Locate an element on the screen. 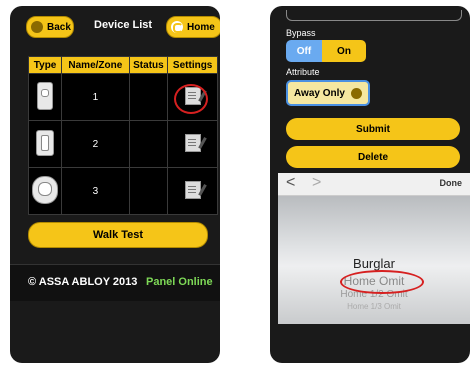 The width and height of the screenshot is (474, 368). bypass-label: Bypass is located at coordinates (301, 33).